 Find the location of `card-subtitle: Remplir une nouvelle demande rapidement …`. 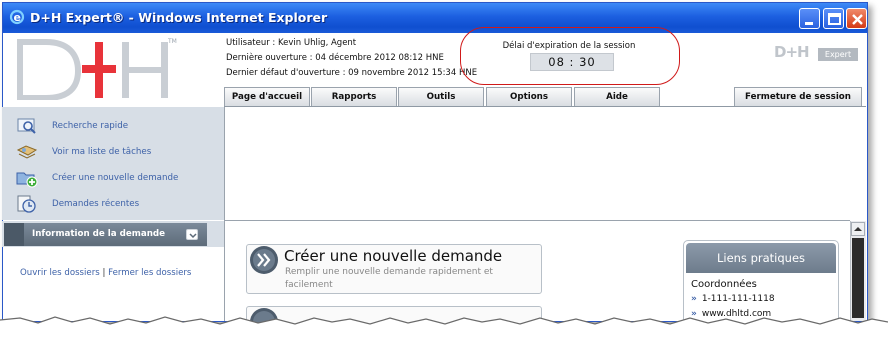

card-subtitle: Remplir une nouvelle demande rapidement … is located at coordinates (389, 278).